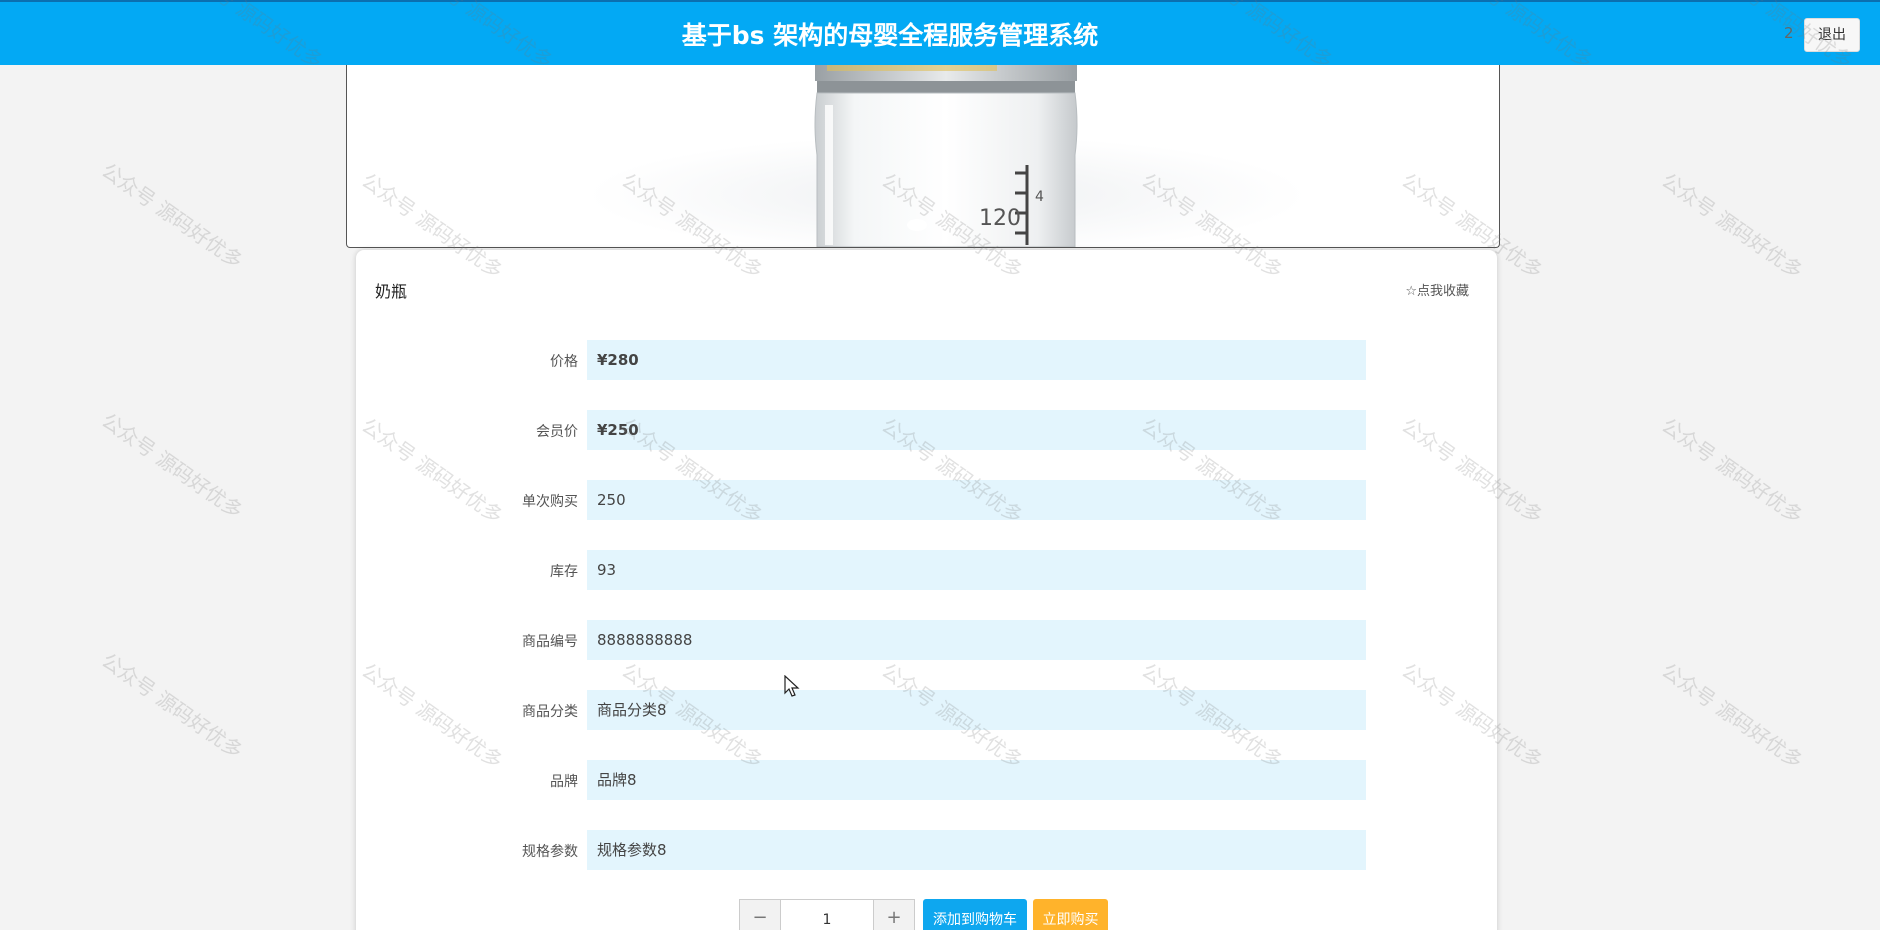 This screenshot has width=1880, height=930. I want to click on increase-quantity-button: +, so click(893, 915).